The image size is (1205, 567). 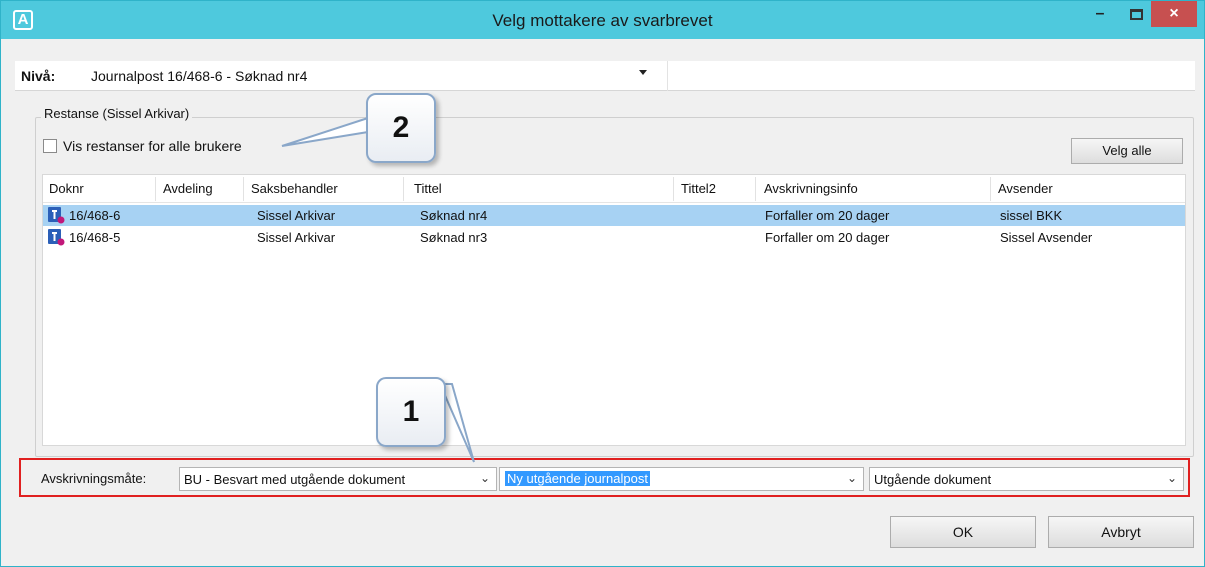 I want to click on maximize-button, so click(x=1136, y=15).